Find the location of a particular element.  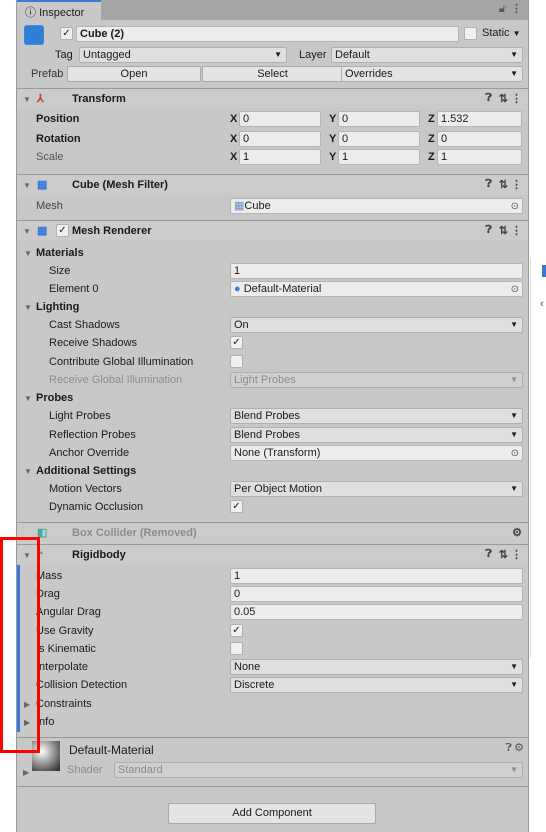

transform-z-input: 0 is located at coordinates (479, 139).